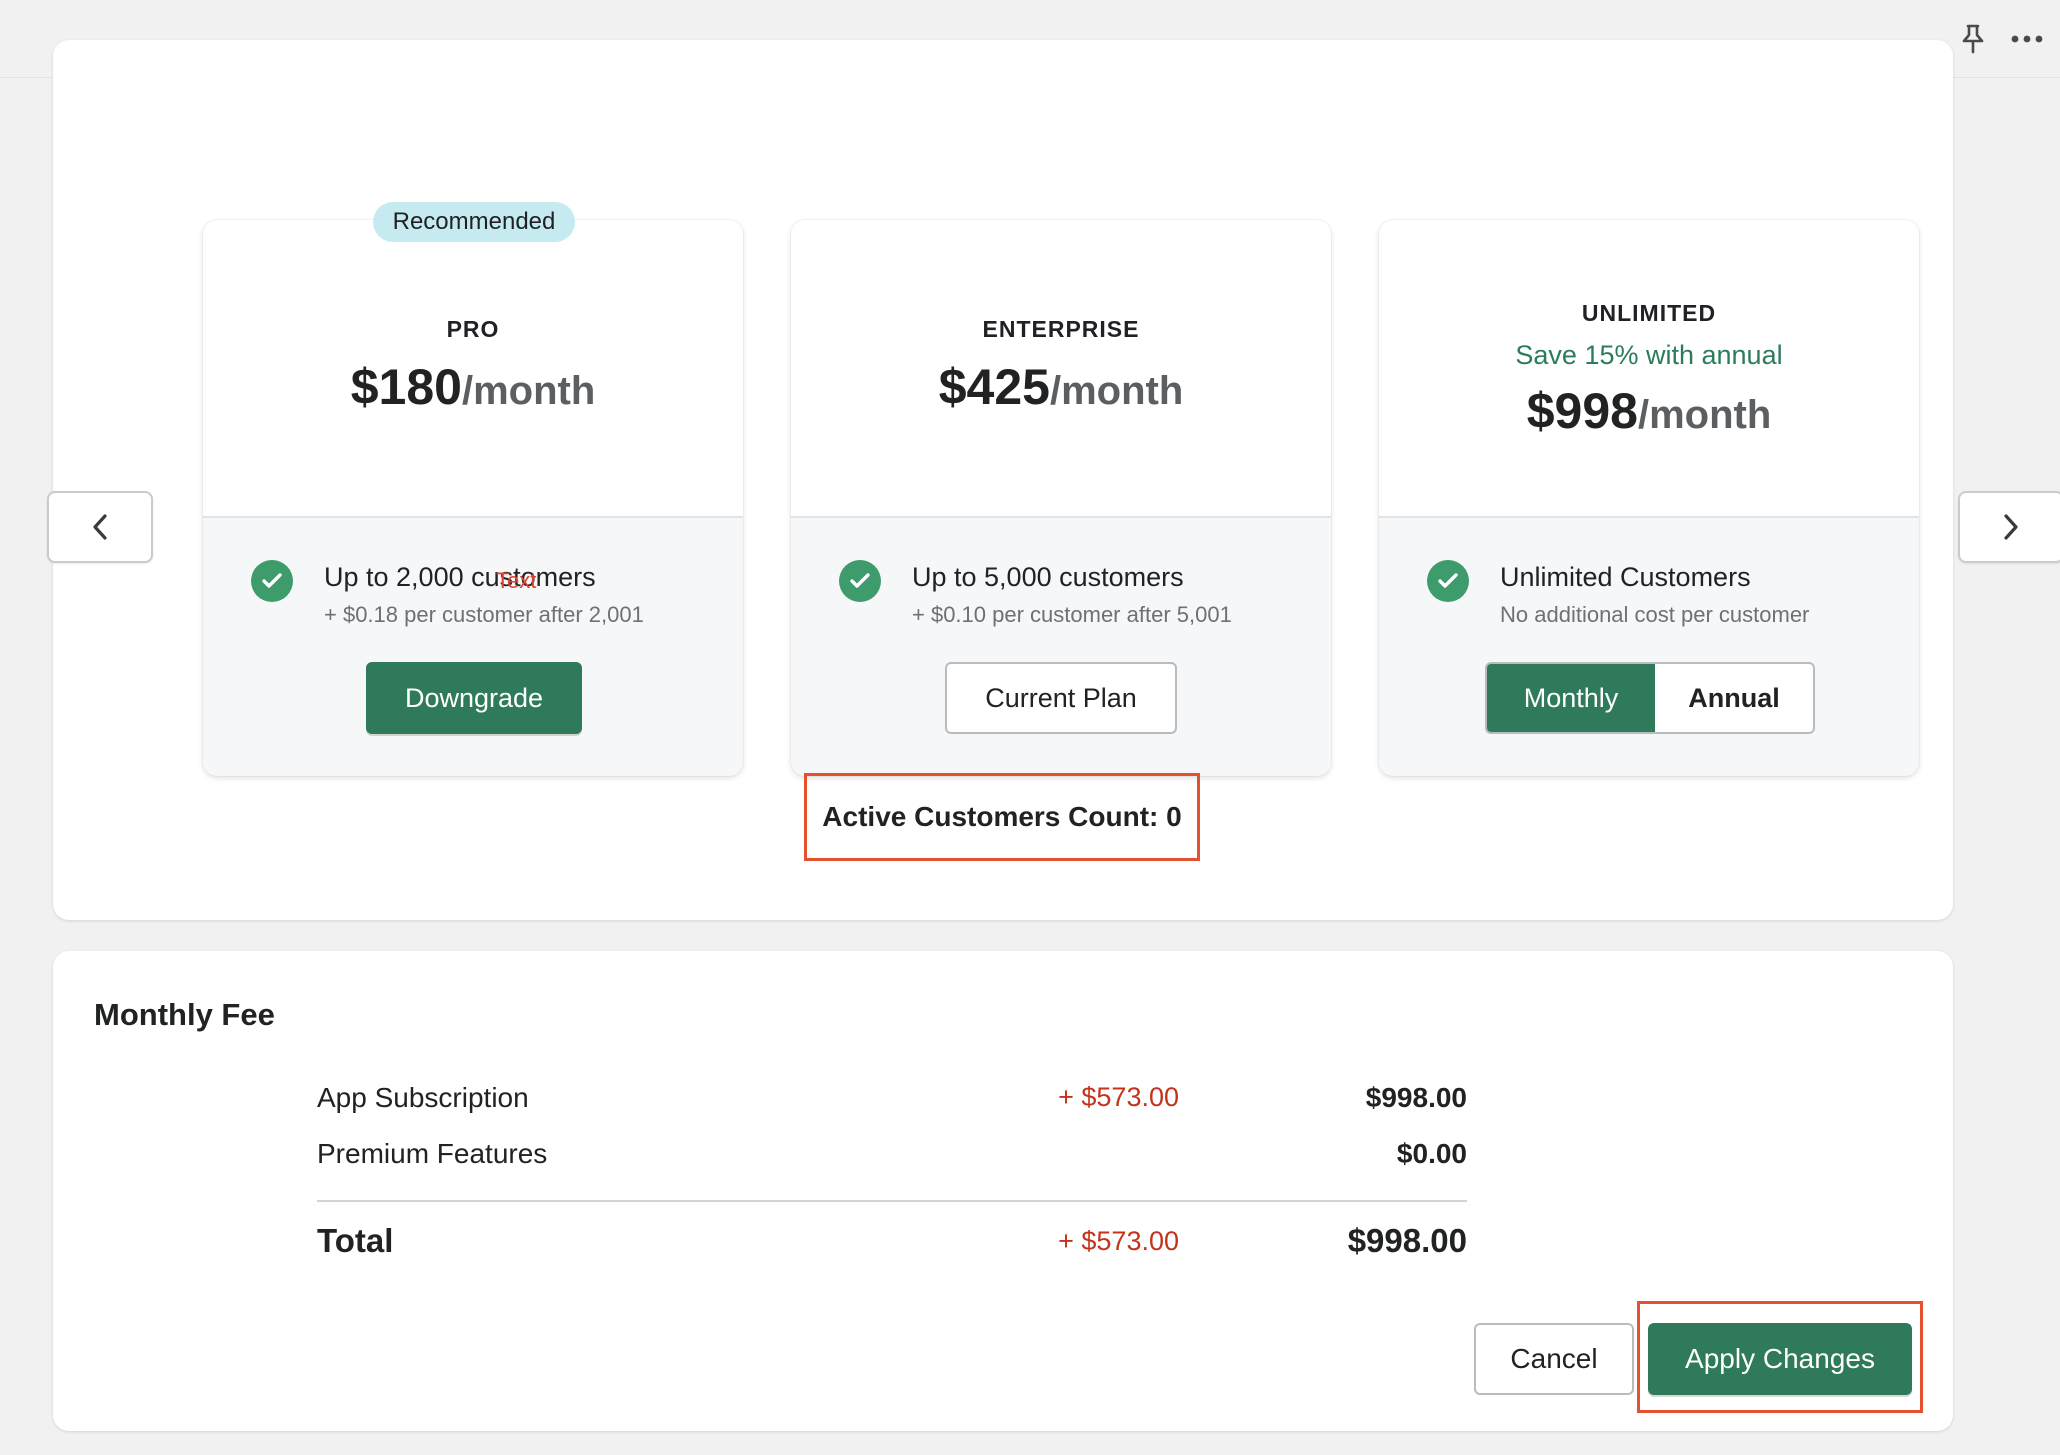  I want to click on price-amount: $180, so click(406, 387).